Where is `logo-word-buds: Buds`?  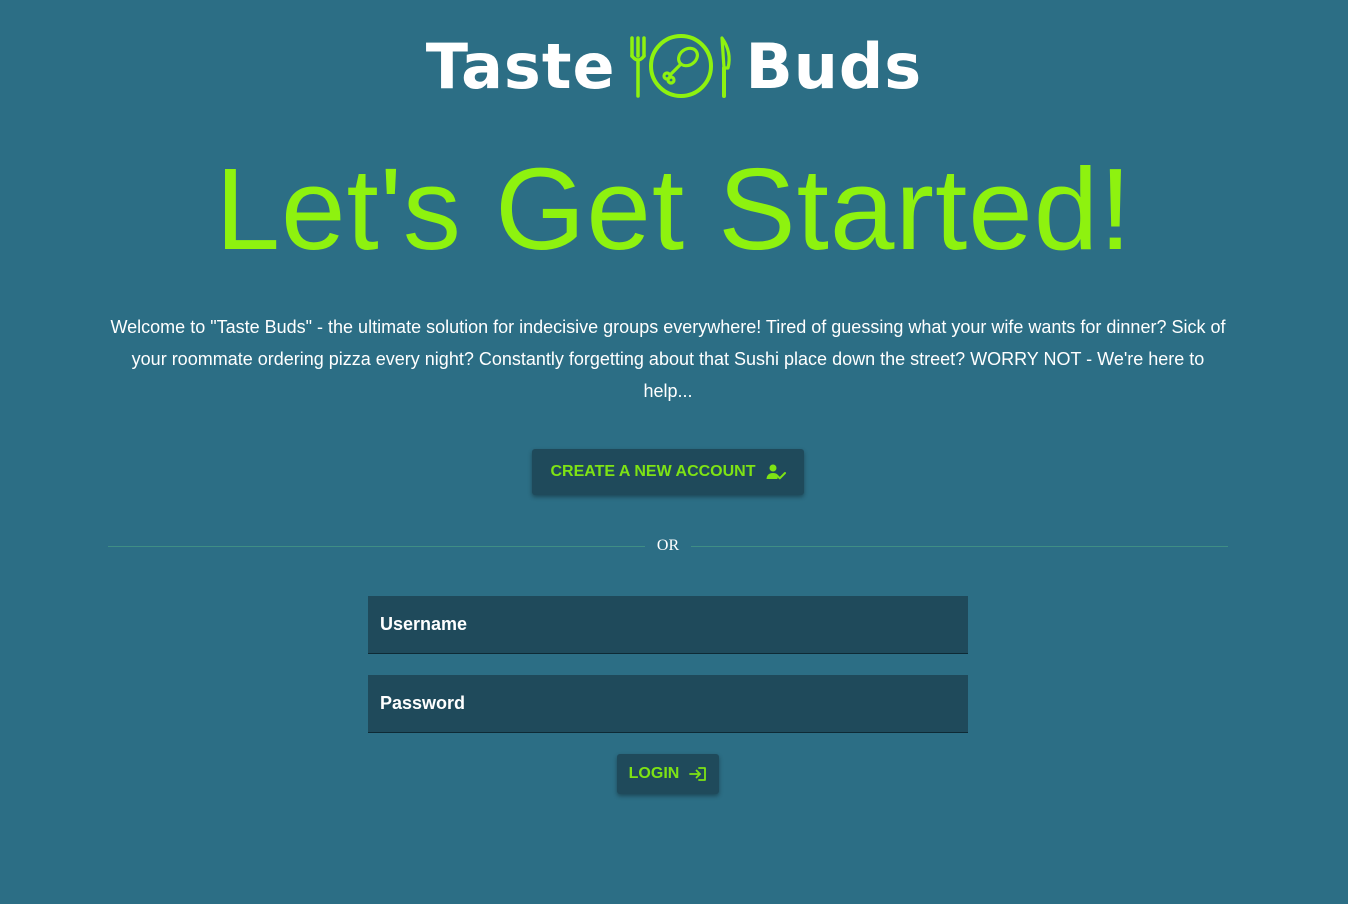
logo-word-buds: Buds is located at coordinates (834, 66).